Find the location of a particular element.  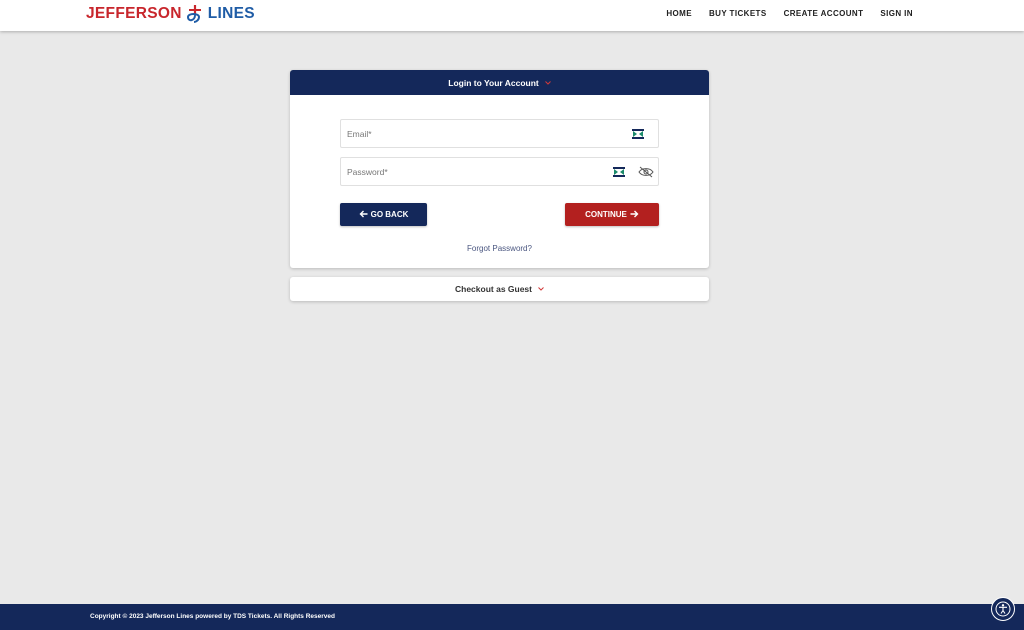

eye-off-icon is located at coordinates (646, 172).